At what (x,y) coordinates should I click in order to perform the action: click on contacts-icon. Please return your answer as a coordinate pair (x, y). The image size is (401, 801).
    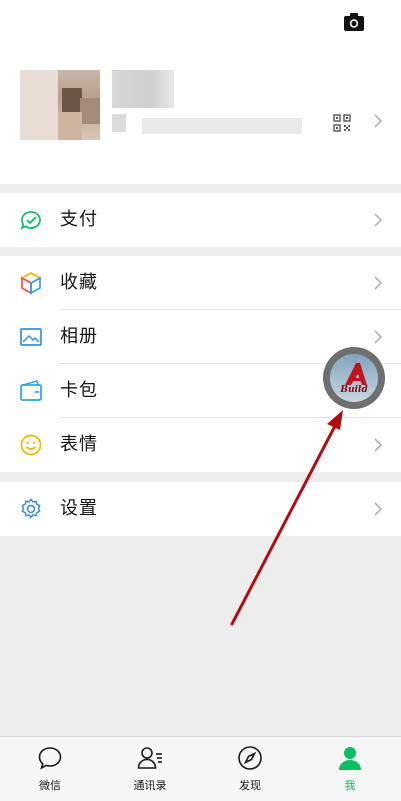
    Looking at the image, I should click on (149, 758).